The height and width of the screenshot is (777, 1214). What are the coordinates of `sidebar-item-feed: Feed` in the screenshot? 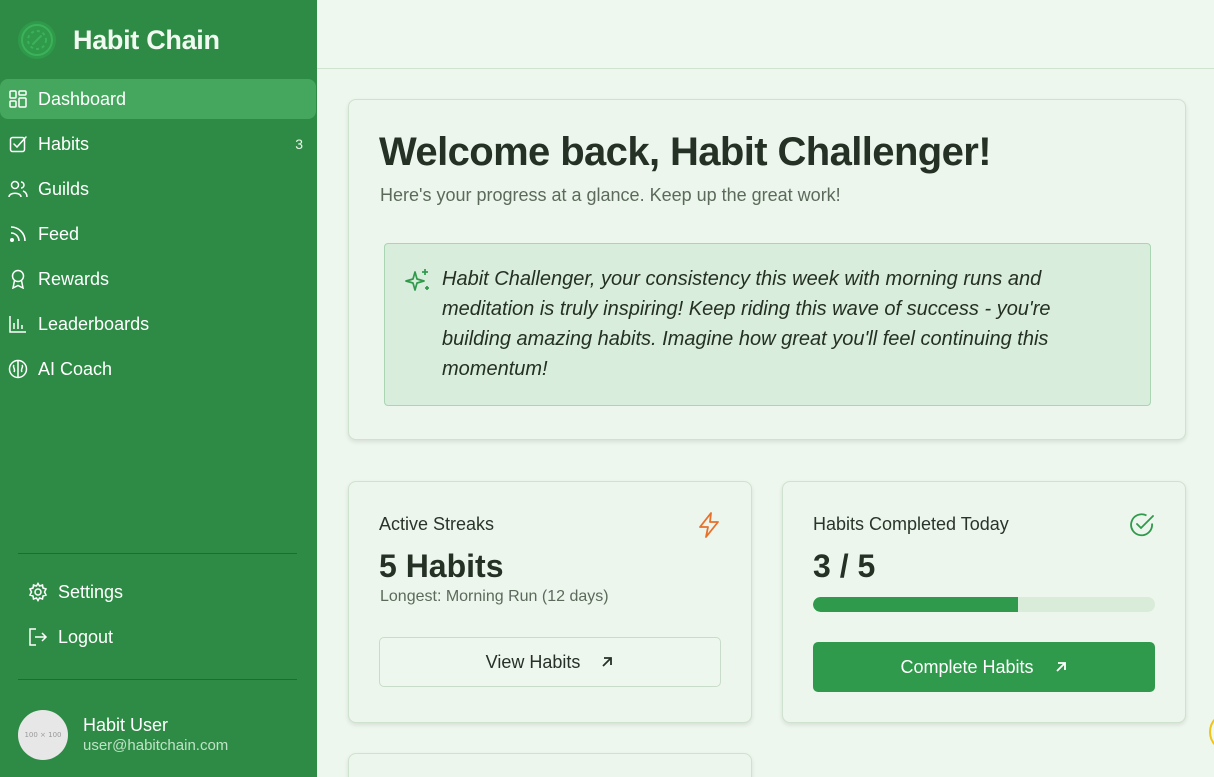 It's located at (158, 234).